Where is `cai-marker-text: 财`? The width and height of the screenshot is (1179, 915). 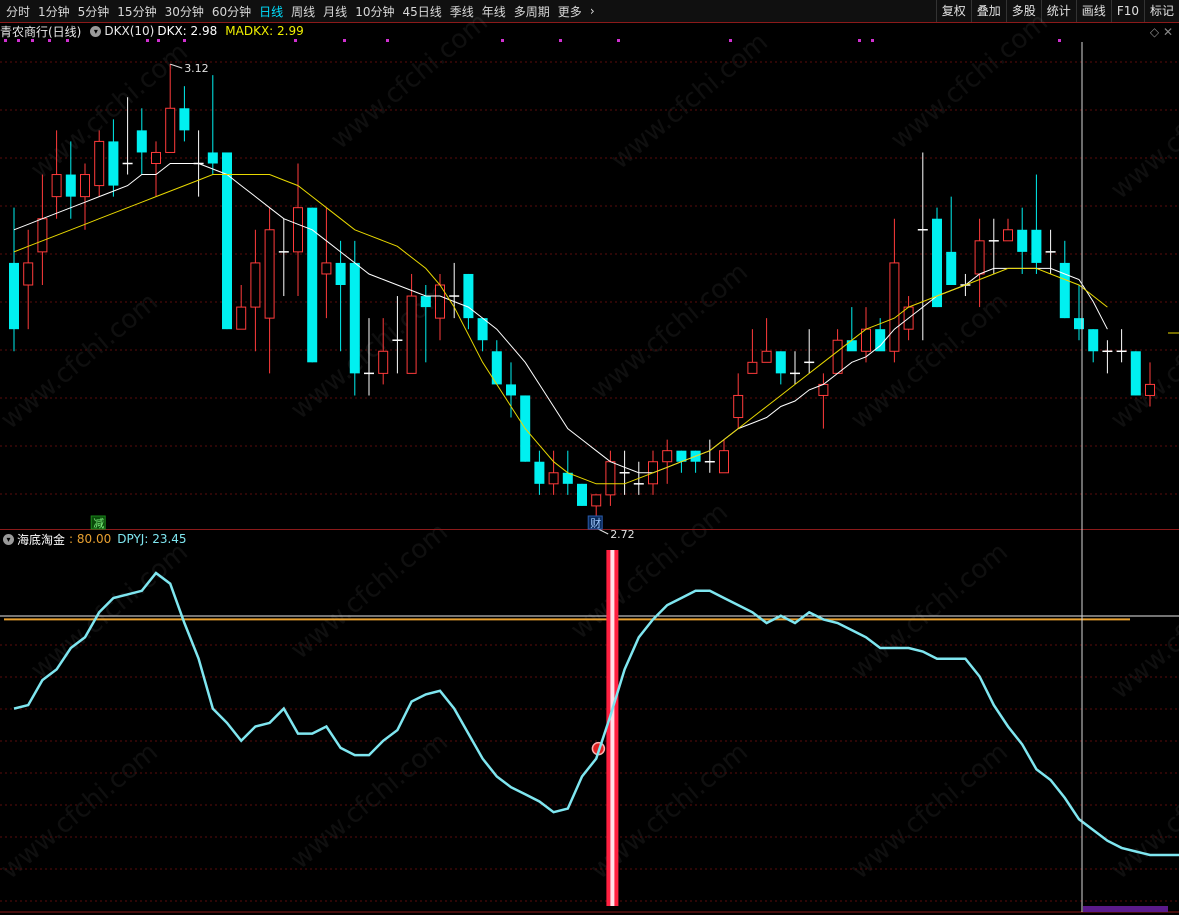 cai-marker-text: 财 is located at coordinates (595, 523).